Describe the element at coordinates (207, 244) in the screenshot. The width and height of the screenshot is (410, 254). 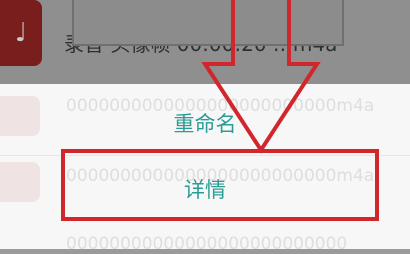
I see `ghost-text: 00000000000000000000000000` at that location.